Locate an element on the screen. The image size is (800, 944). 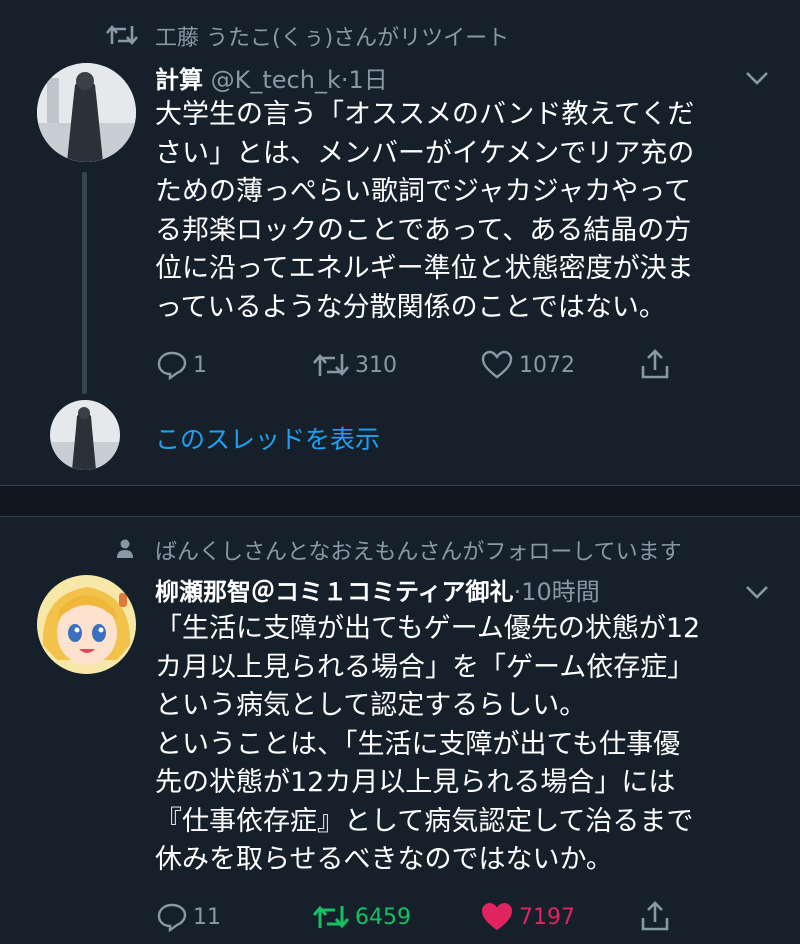
tweet-header: 計算 @K_tech_k·1日 is located at coordinates (271, 77).